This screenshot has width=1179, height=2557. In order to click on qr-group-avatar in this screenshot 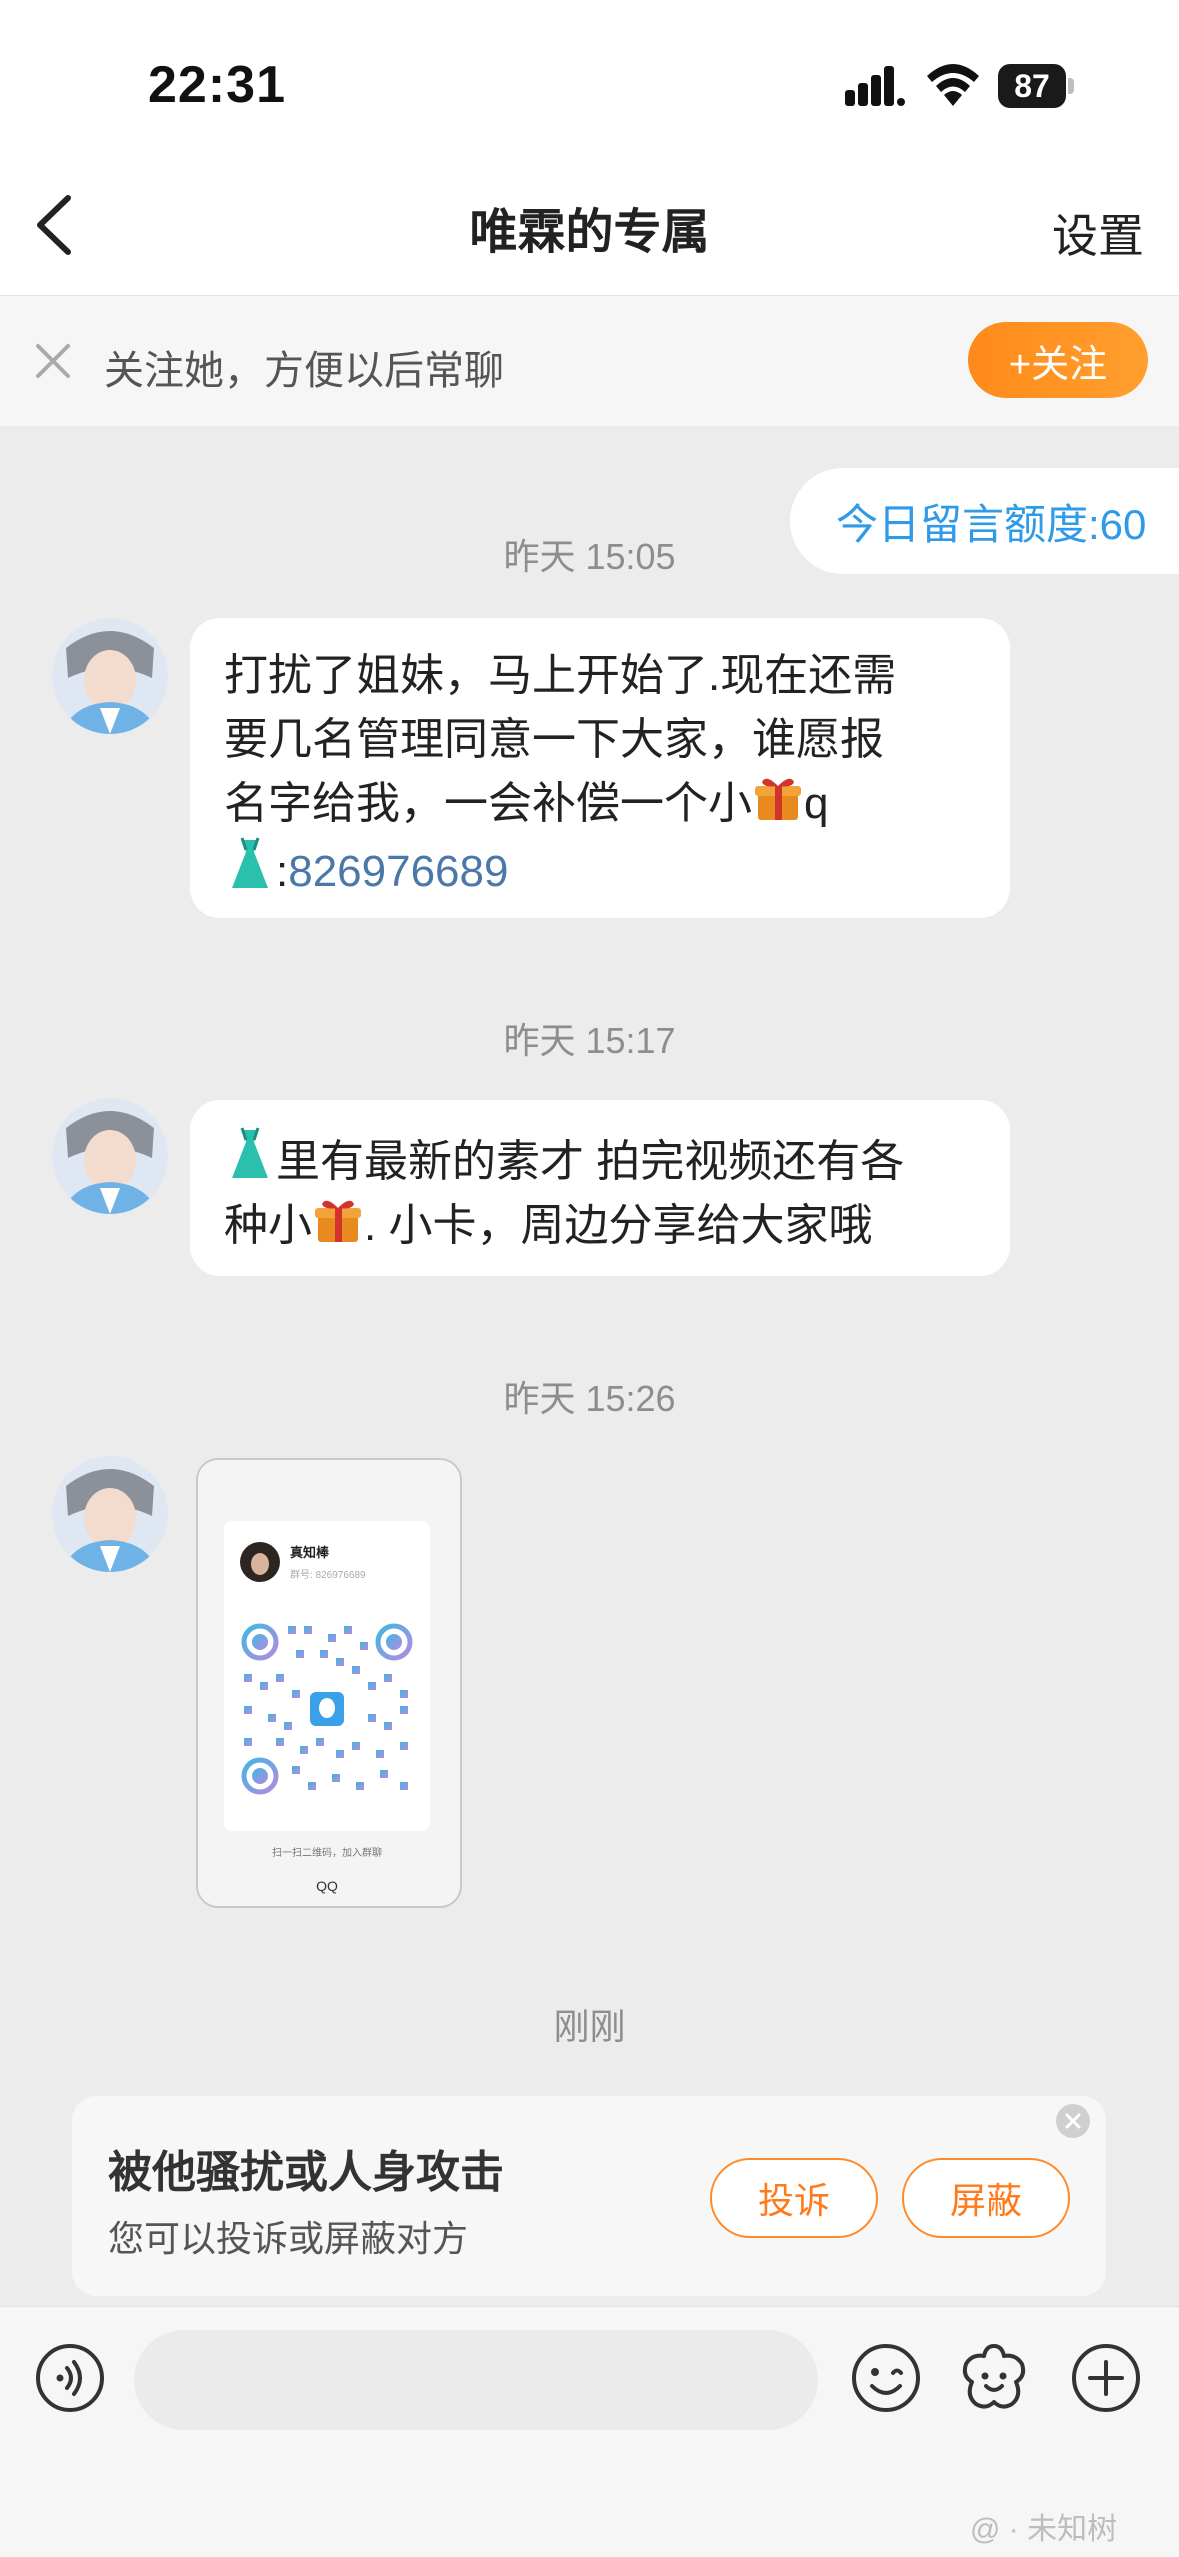, I will do `click(260, 1562)`.